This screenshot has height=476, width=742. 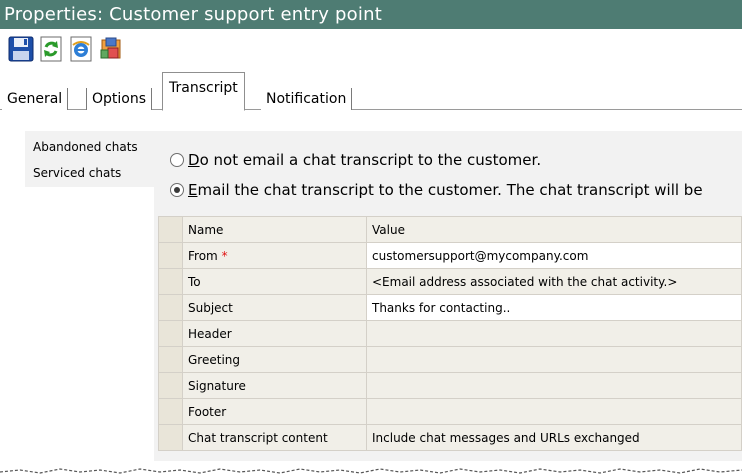 I want to click on tools-icon, so click(x=110, y=48).